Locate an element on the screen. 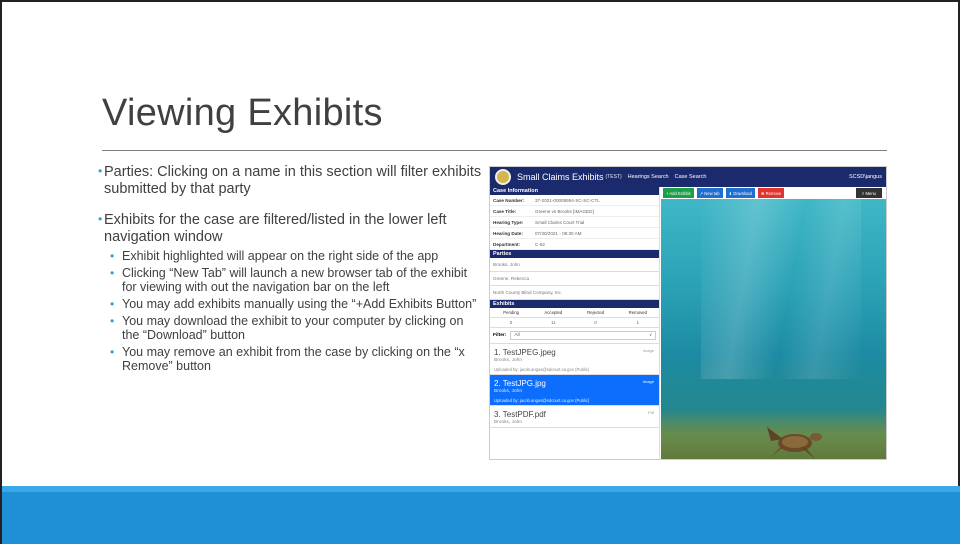  stat-value-rejected: 0 is located at coordinates (595, 322).